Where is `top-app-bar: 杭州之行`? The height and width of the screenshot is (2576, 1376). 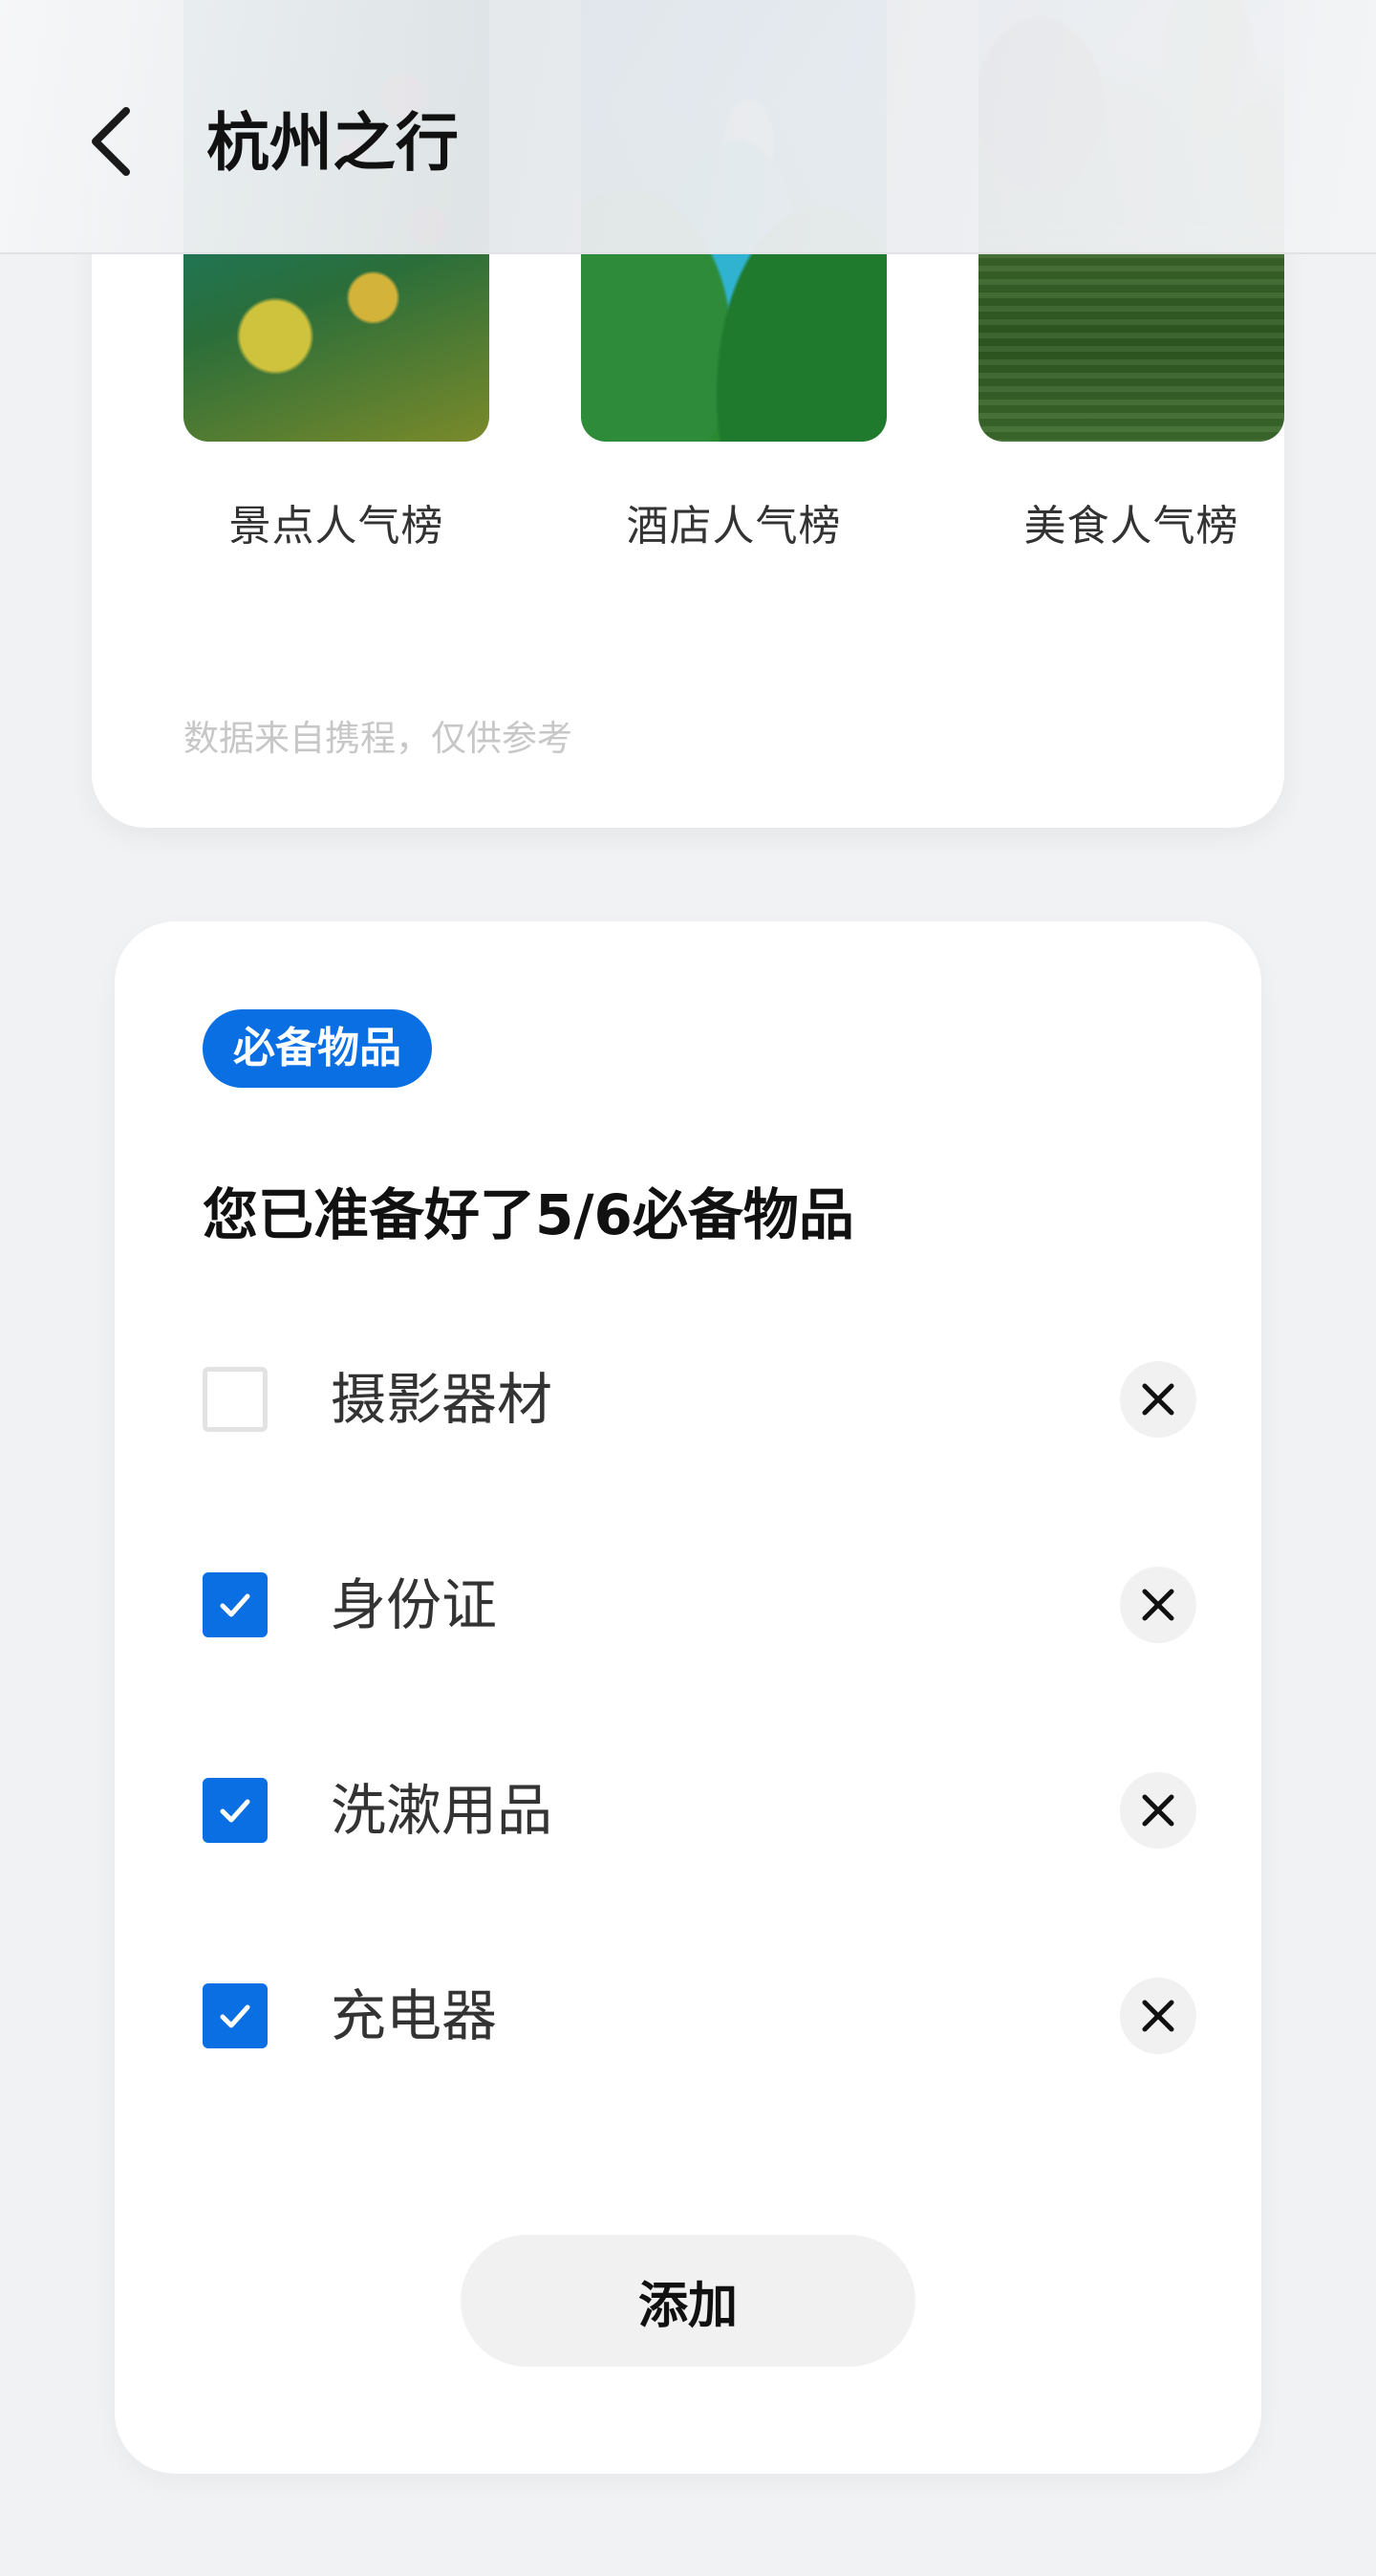
top-app-bar: 杭州之行 is located at coordinates (688, 127).